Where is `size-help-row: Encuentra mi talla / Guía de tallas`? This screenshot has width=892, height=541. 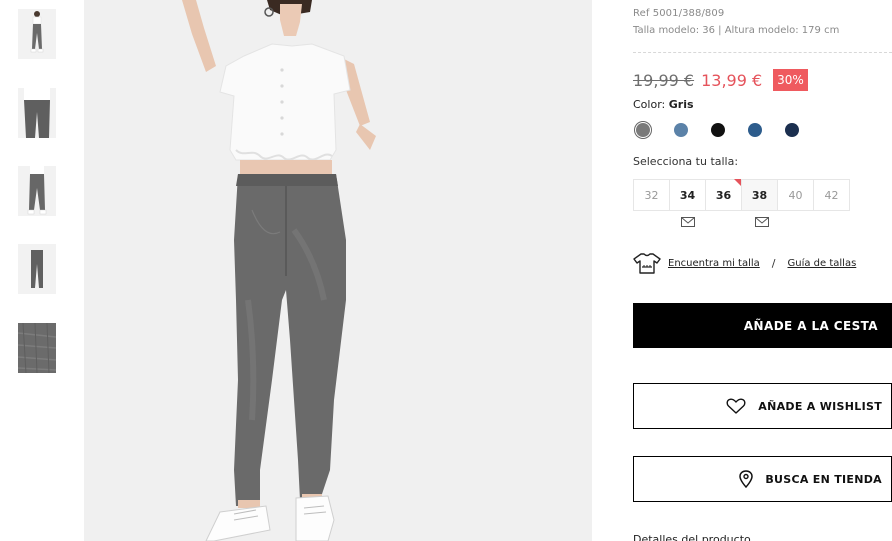 size-help-row: Encuentra mi talla / Guía de tallas is located at coordinates (744, 263).